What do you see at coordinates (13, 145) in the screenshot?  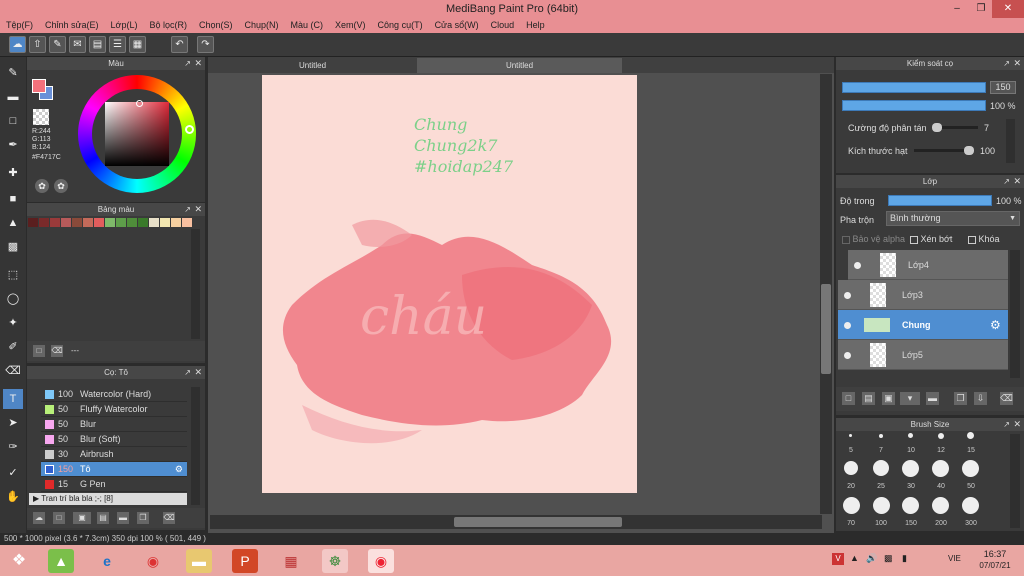 I see `pen-tool-icon: ✒` at bounding box center [13, 145].